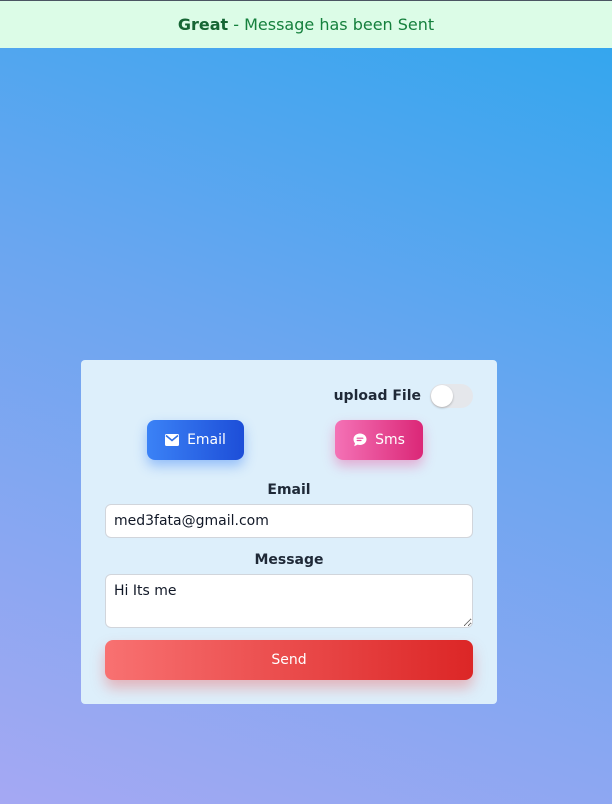 This screenshot has width=612, height=804. What do you see at coordinates (172, 440) in the screenshot?
I see `mail-icon` at bounding box center [172, 440].